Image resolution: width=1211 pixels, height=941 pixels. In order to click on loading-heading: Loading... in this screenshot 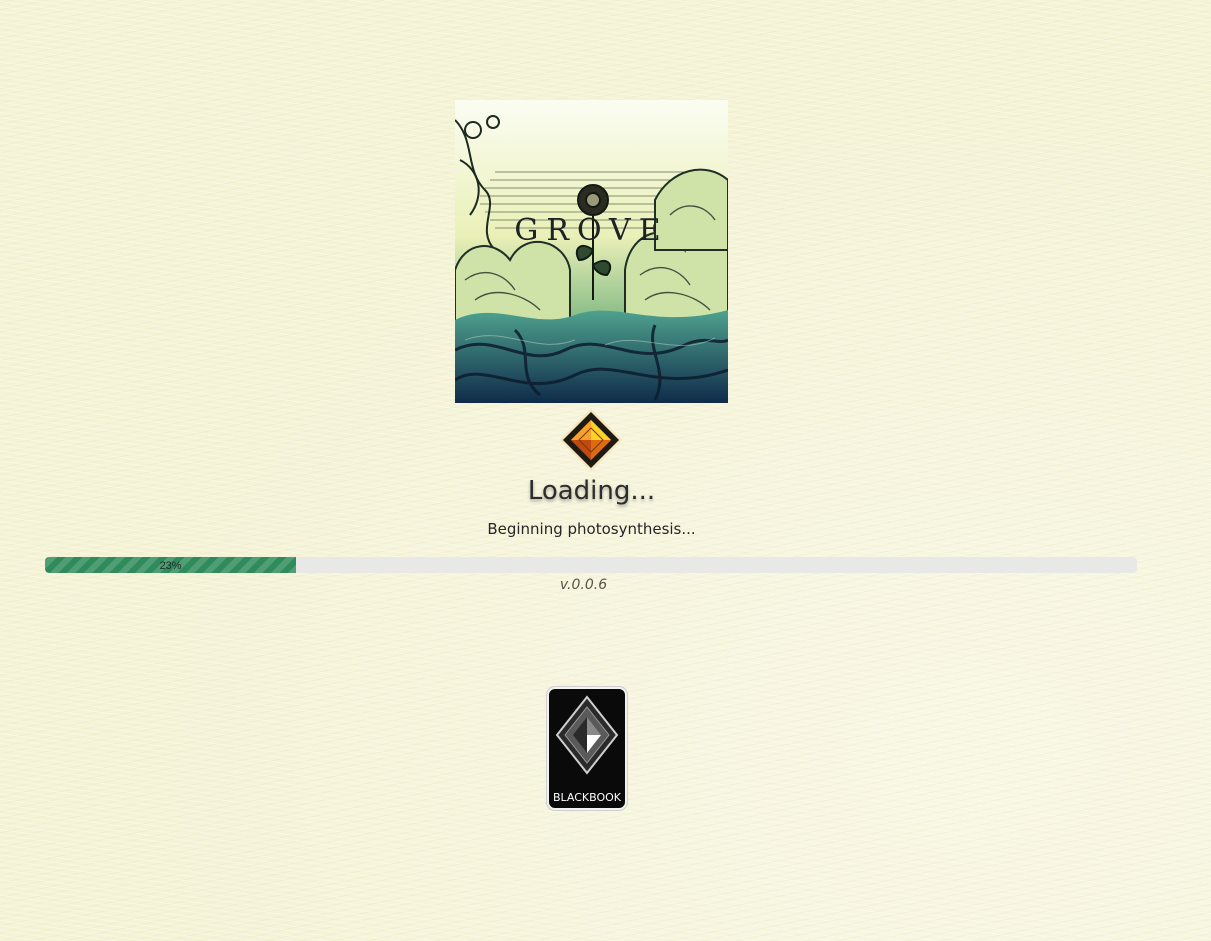, I will do `click(591, 491)`.